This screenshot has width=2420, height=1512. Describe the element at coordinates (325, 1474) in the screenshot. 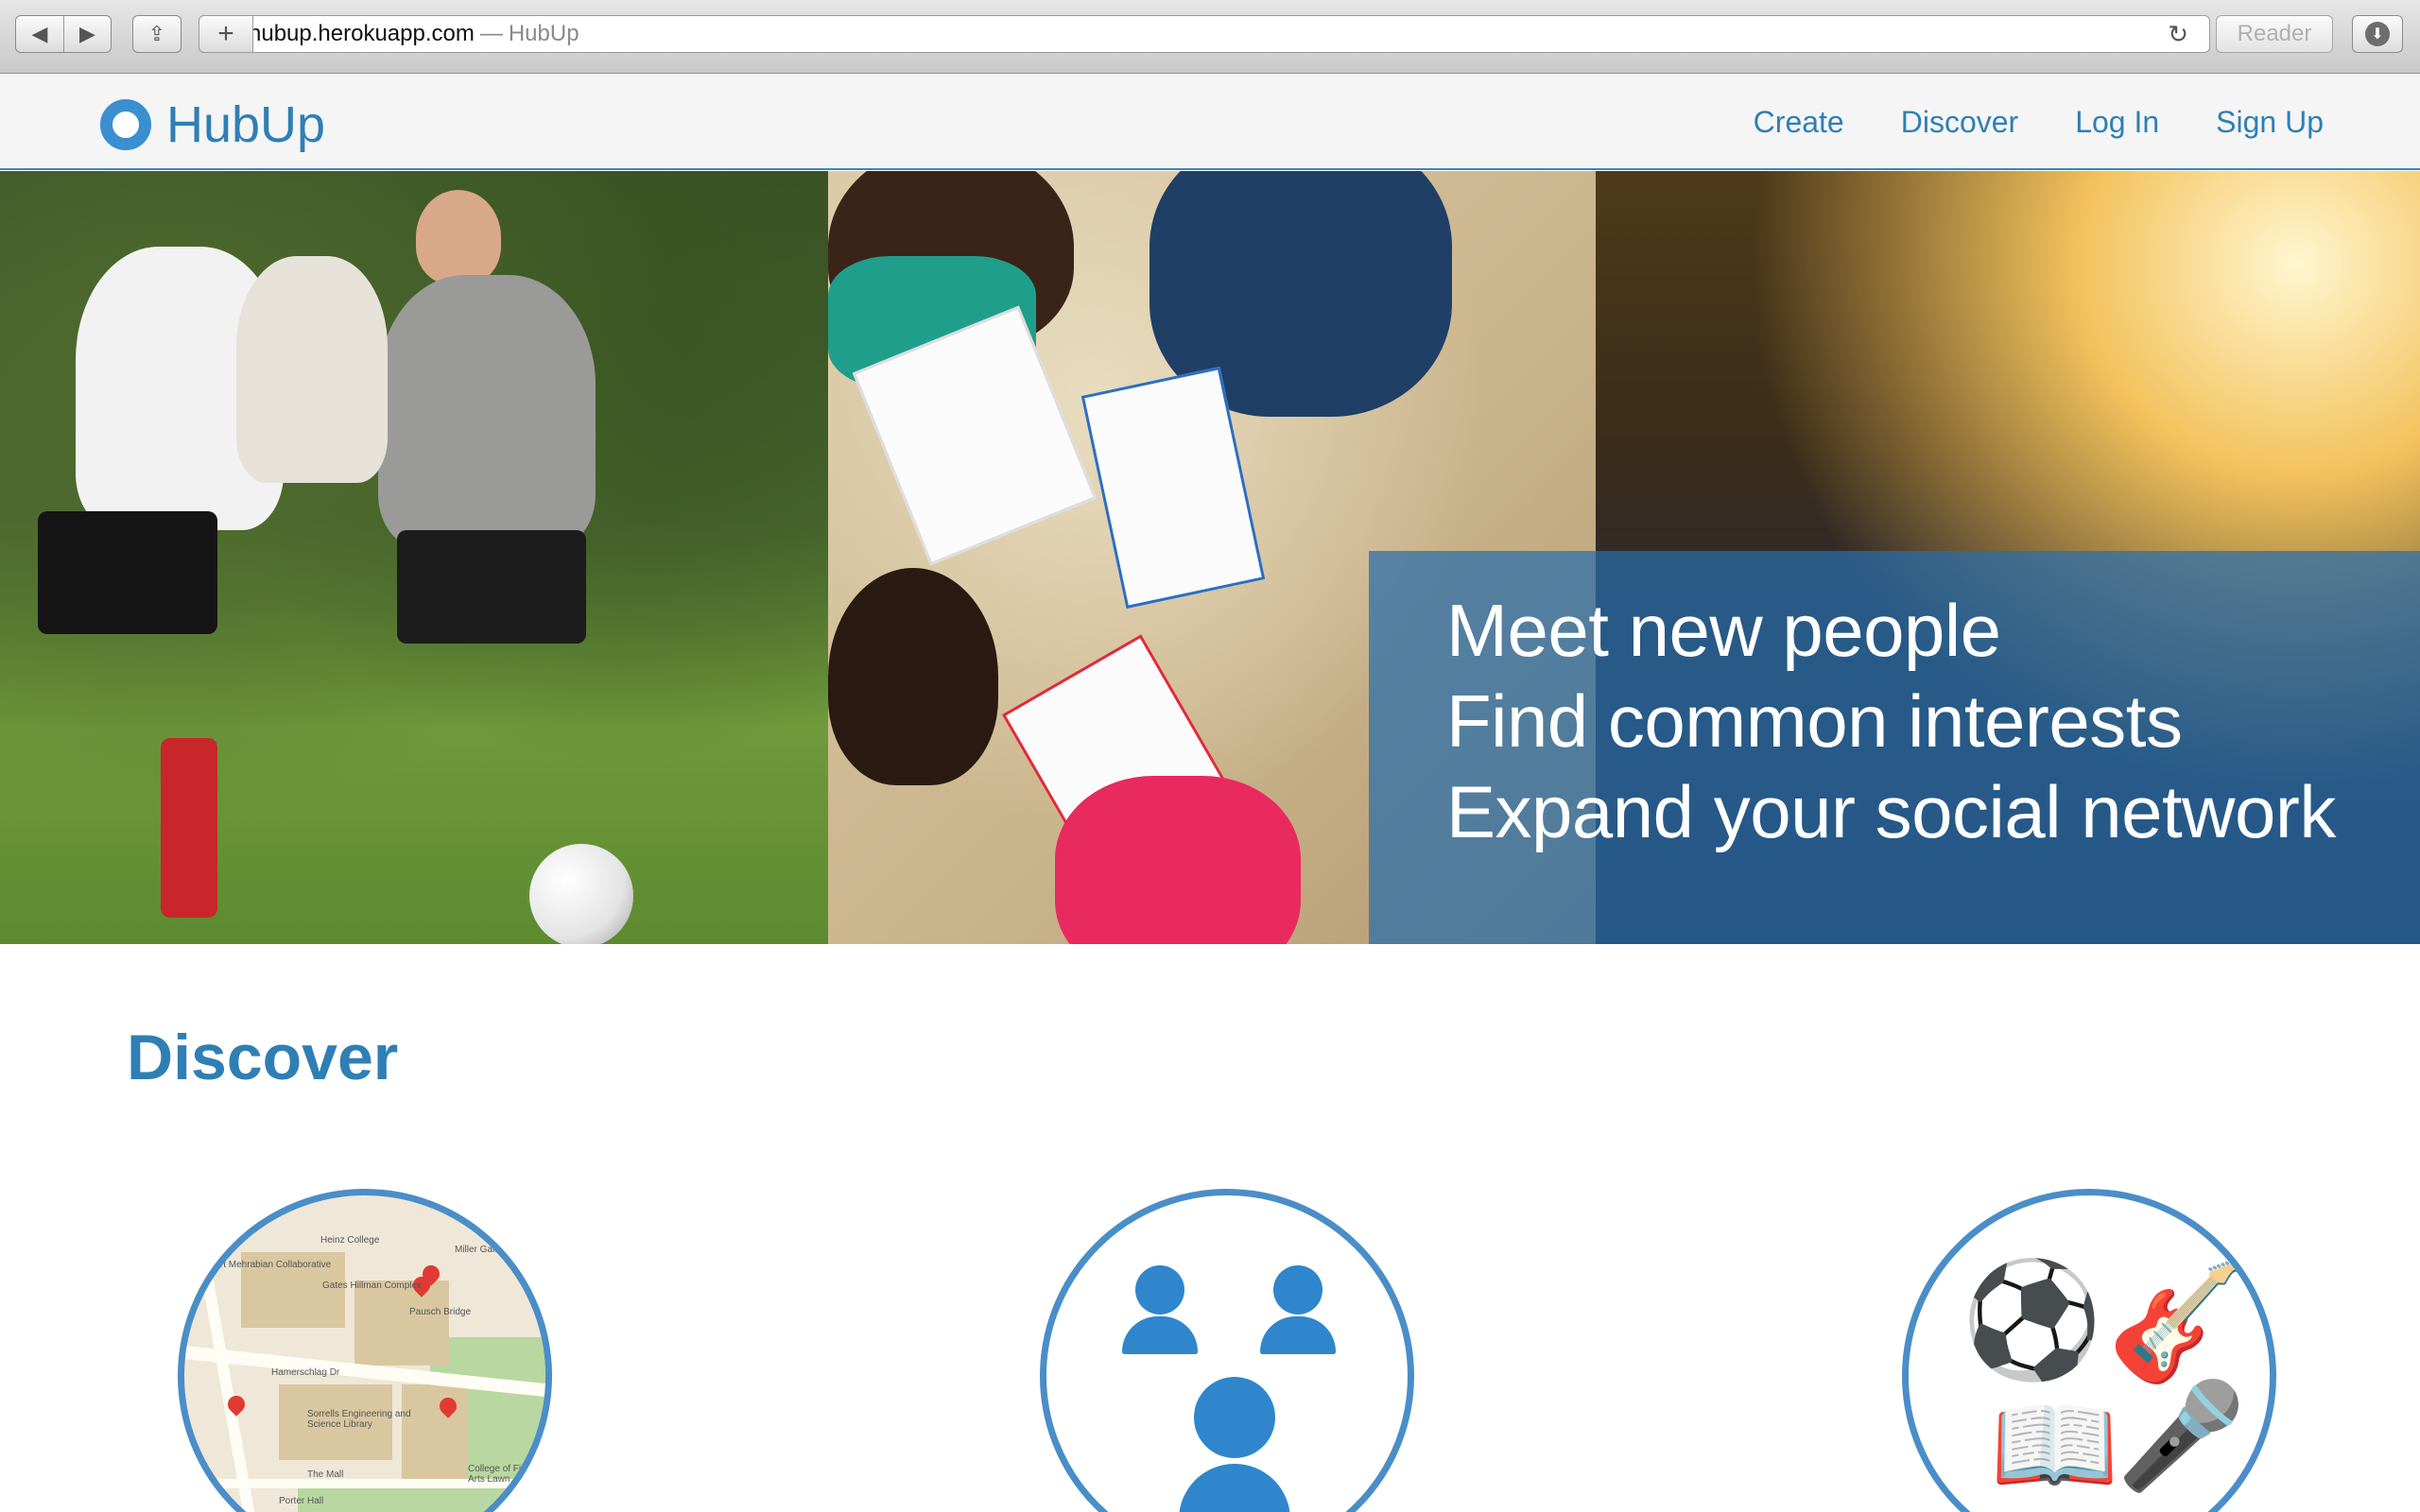

I see `map-label: The Mall` at that location.